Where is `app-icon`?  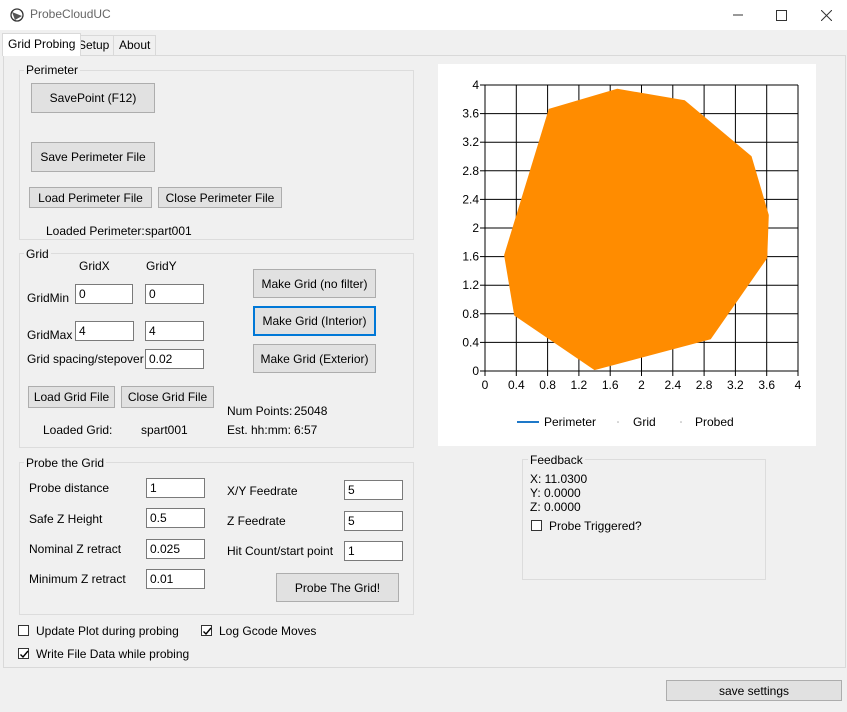
app-icon is located at coordinates (17, 15).